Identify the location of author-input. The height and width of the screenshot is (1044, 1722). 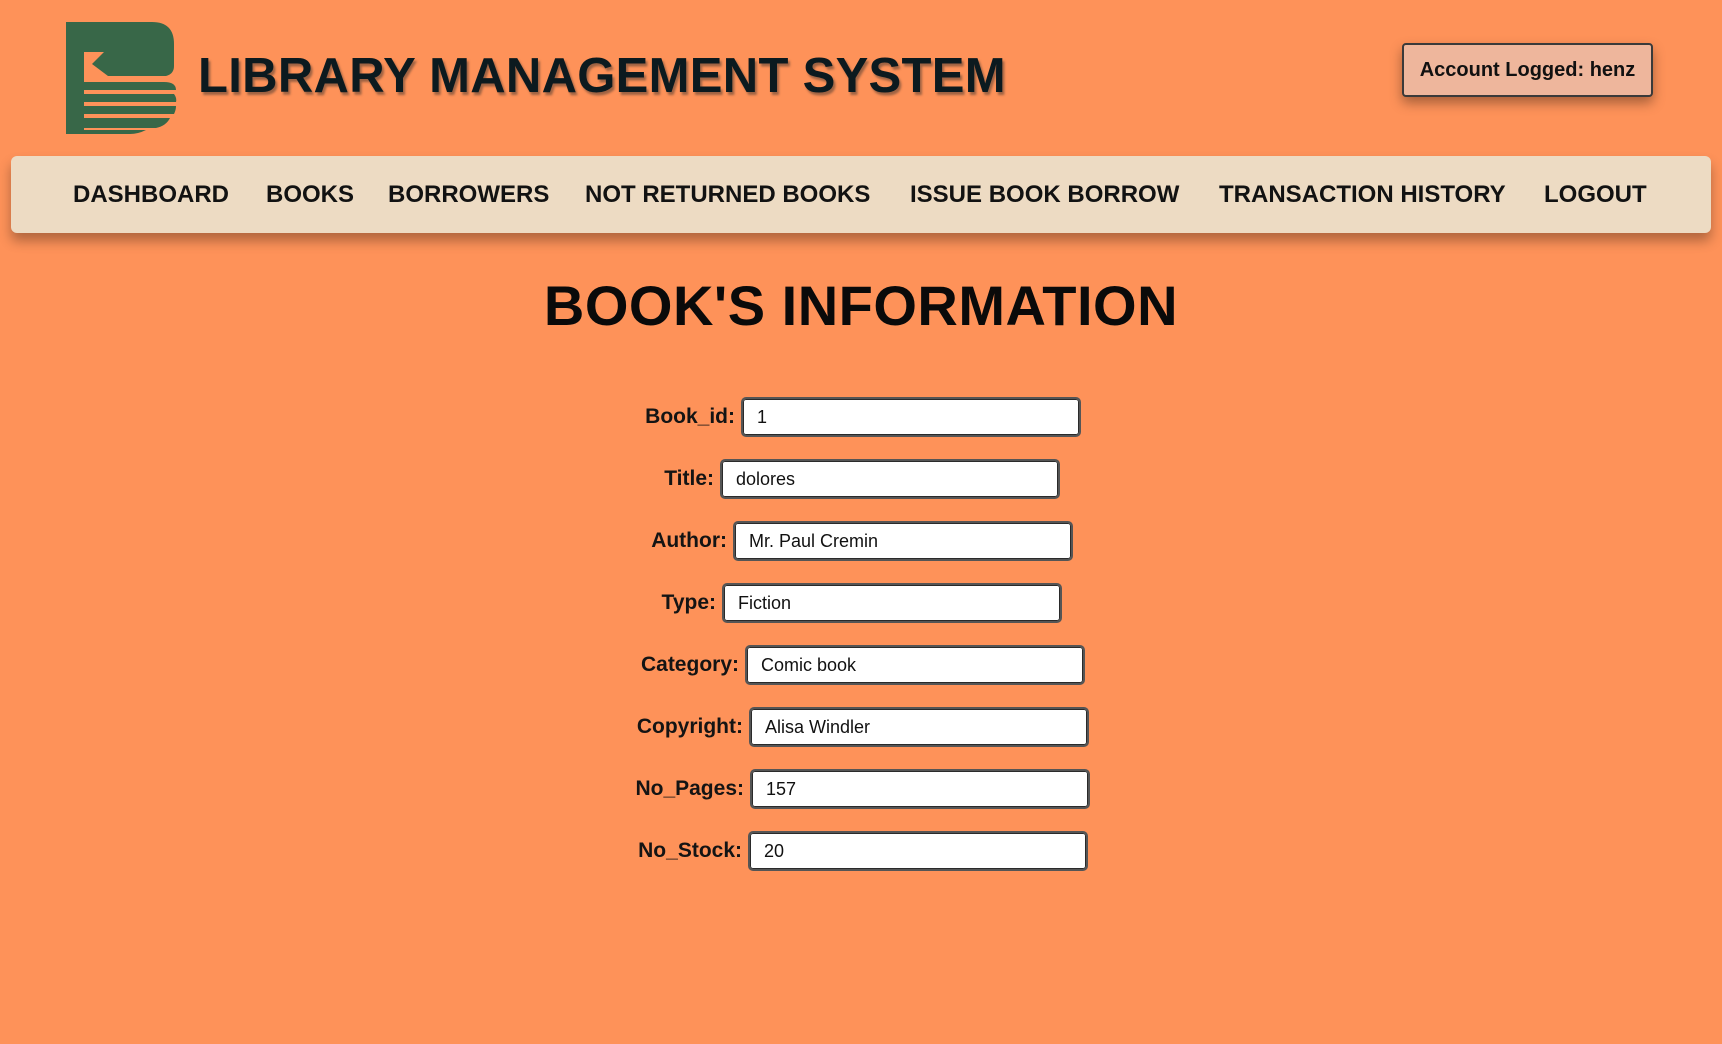
(903, 541).